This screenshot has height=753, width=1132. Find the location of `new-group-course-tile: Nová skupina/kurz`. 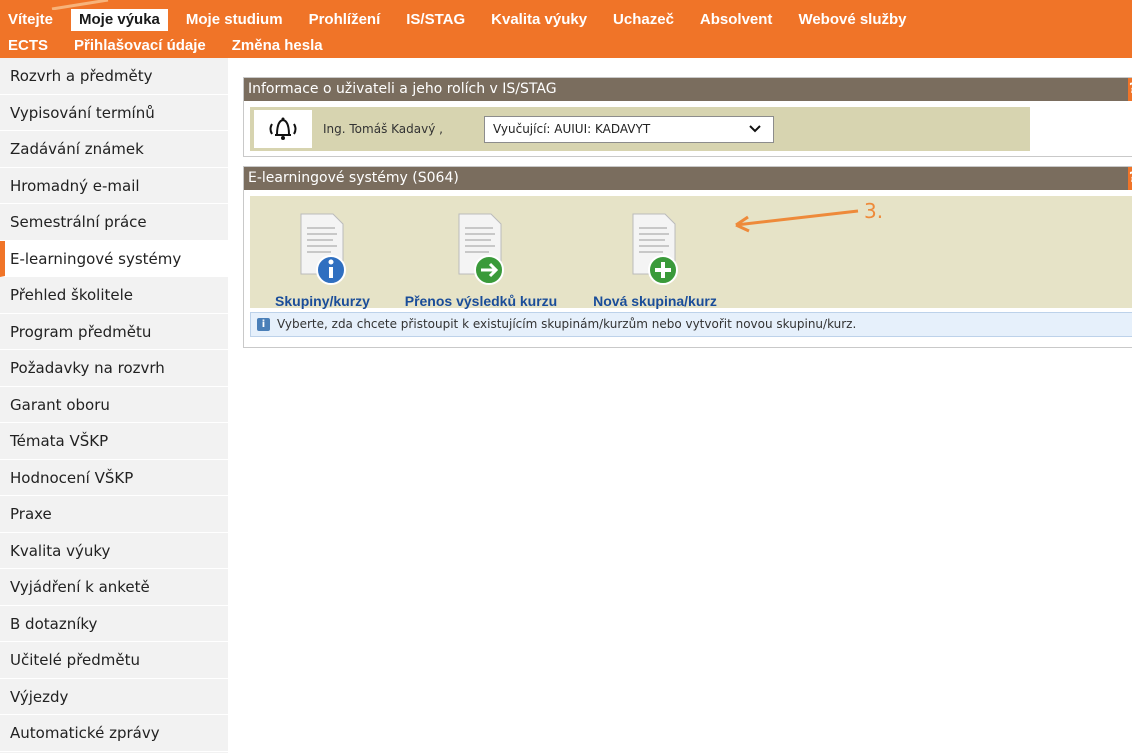

new-group-course-tile: Nová skupina/kurz is located at coordinates (655, 252).